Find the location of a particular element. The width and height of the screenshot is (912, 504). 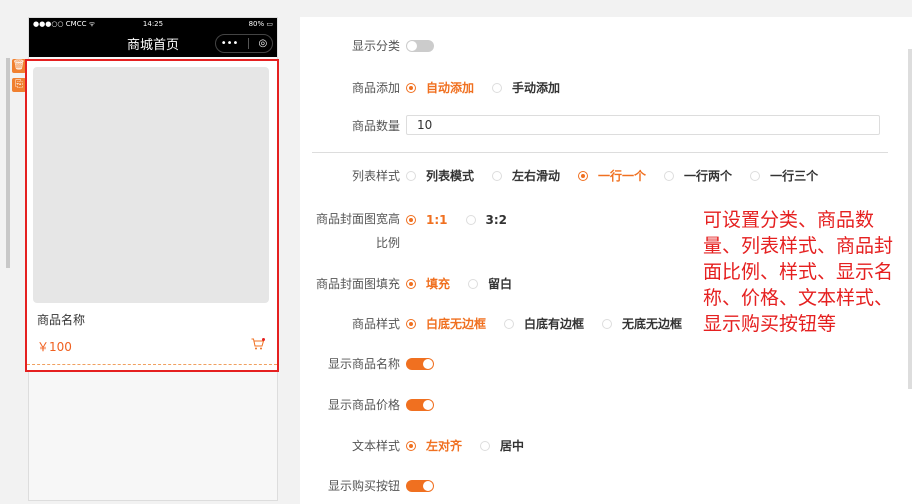

panel-scrollbar is located at coordinates (910, 219).